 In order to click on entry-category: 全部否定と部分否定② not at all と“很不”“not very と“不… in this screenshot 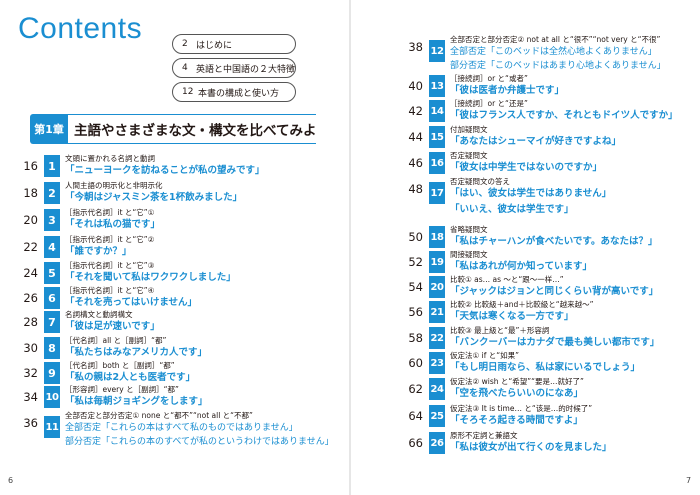, I will do `click(555, 39)`.